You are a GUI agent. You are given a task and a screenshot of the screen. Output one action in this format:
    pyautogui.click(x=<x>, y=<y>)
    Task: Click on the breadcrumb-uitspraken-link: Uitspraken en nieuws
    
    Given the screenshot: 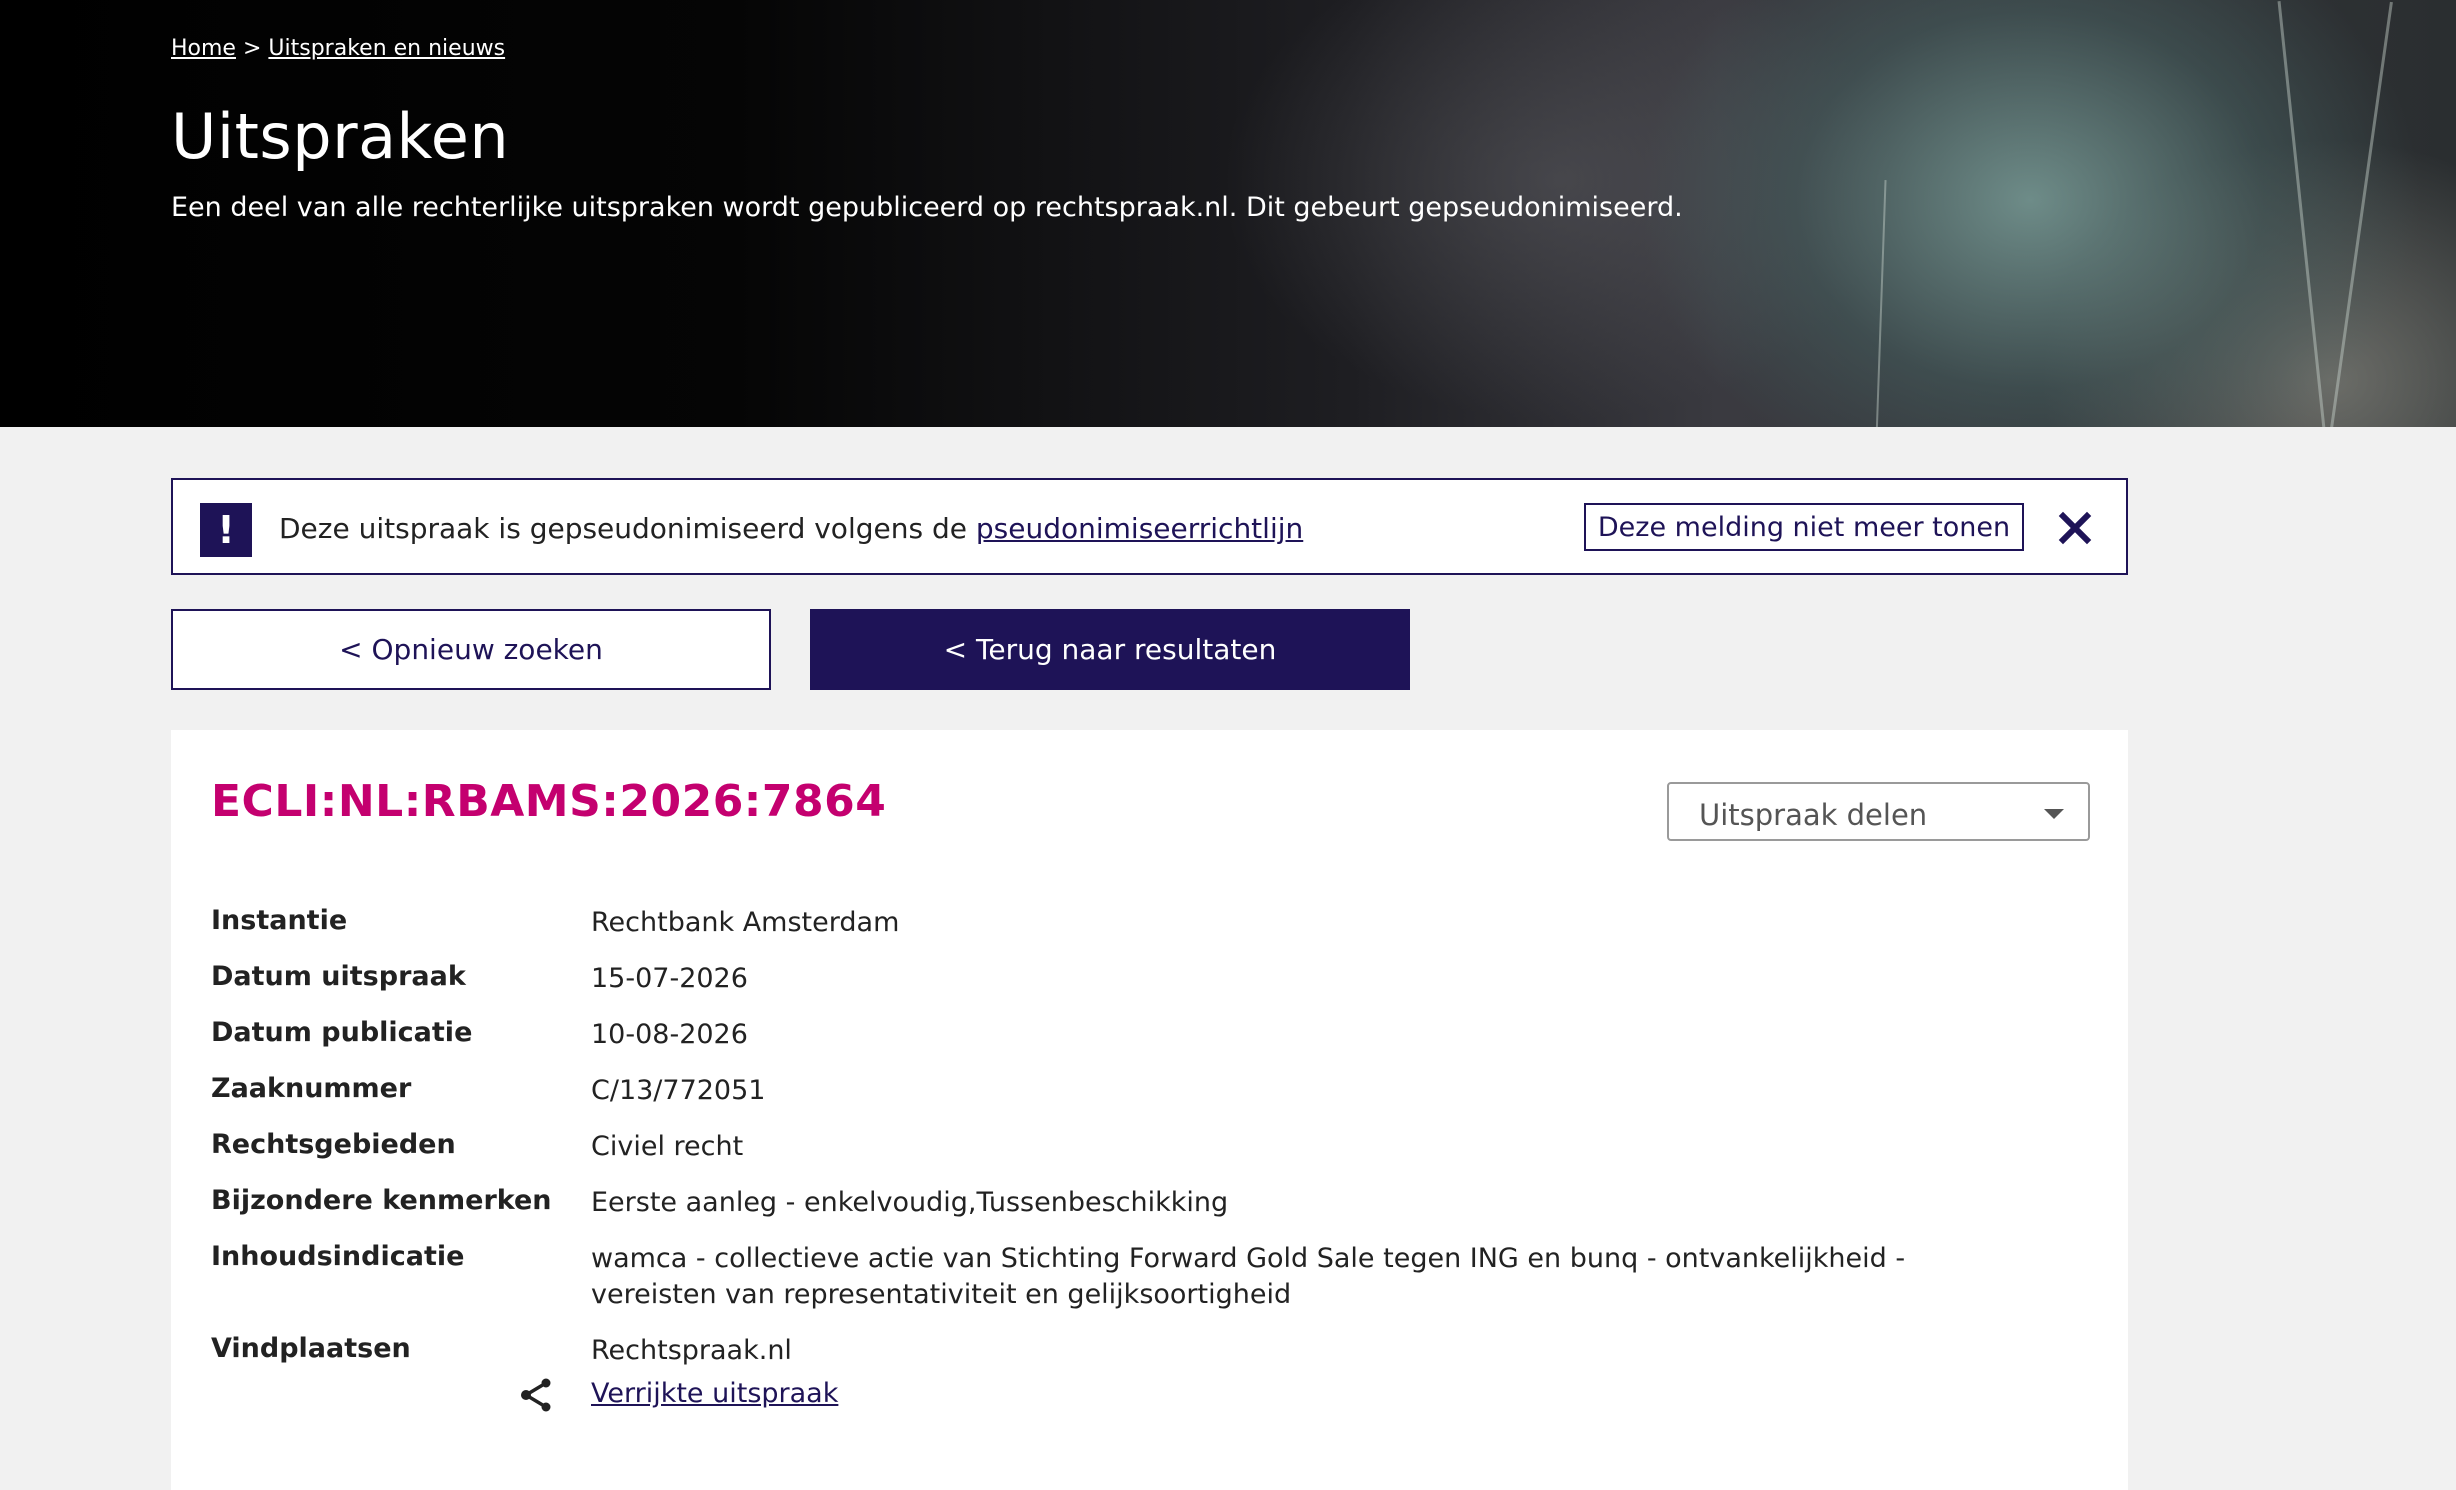 What is the action you would take?
    pyautogui.click(x=386, y=48)
    